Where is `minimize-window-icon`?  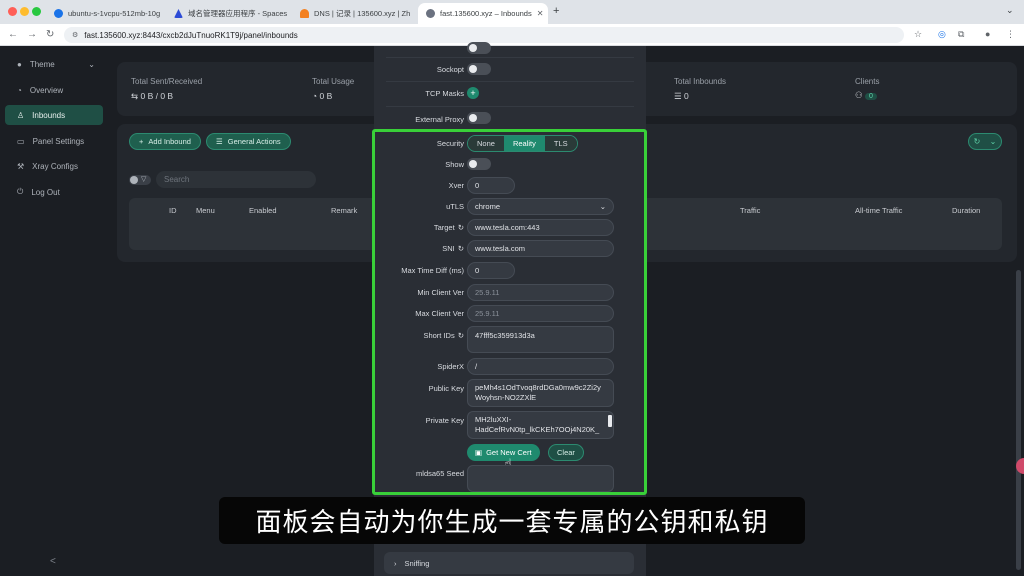 minimize-window-icon is located at coordinates (24, 11).